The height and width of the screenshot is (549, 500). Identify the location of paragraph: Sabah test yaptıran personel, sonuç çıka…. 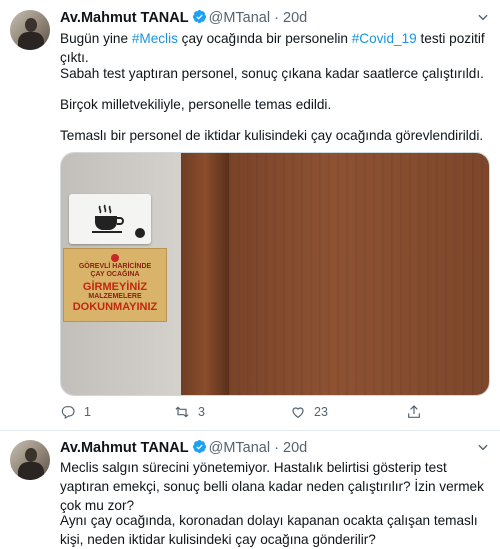
(272, 73).